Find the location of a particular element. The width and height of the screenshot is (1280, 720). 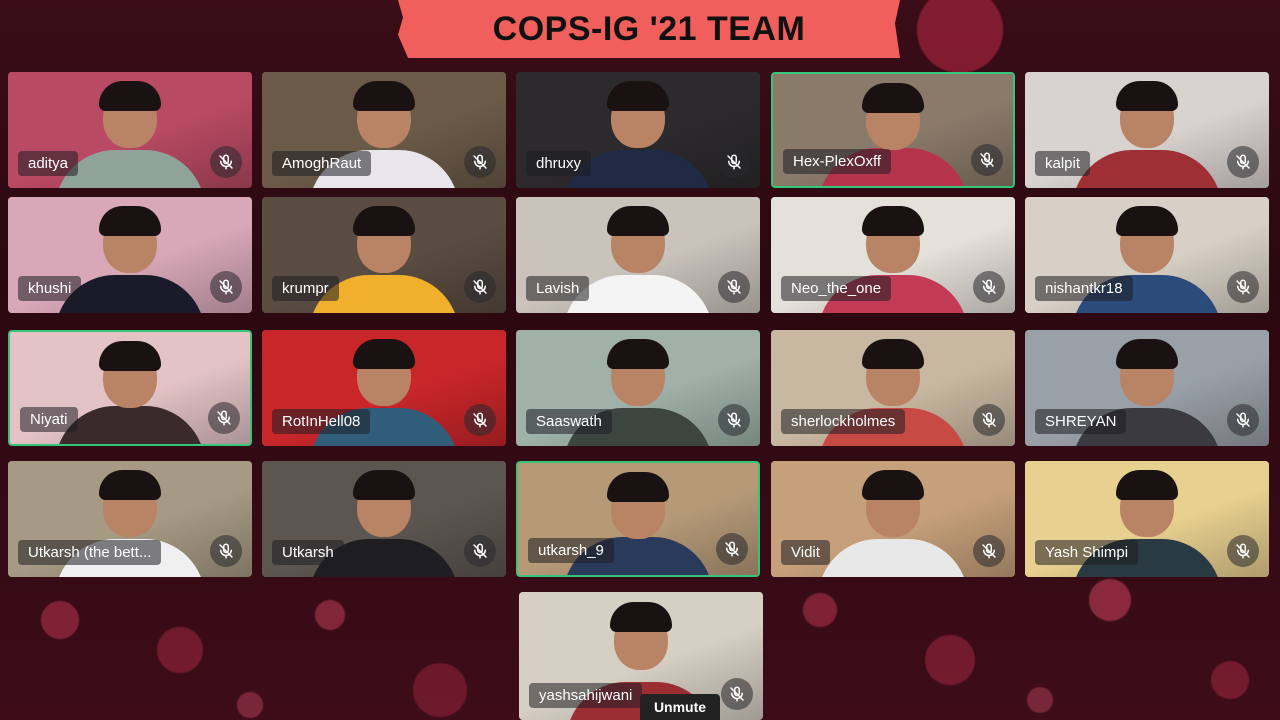

participant-tile: RotInHell08 is located at coordinates (384, 388).